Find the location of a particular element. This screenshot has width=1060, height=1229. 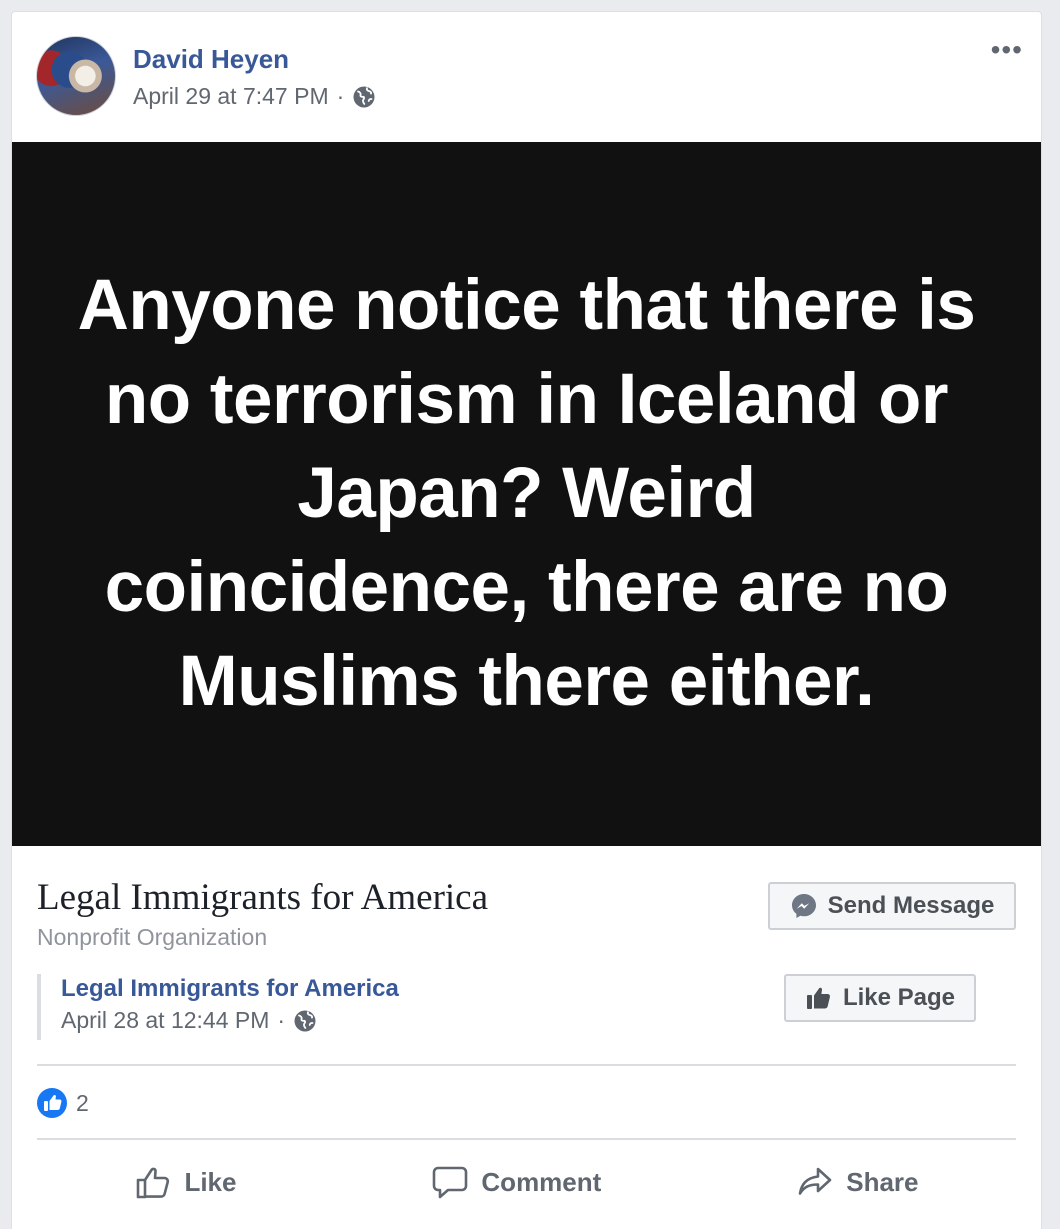

share-label: Share is located at coordinates (882, 1181).